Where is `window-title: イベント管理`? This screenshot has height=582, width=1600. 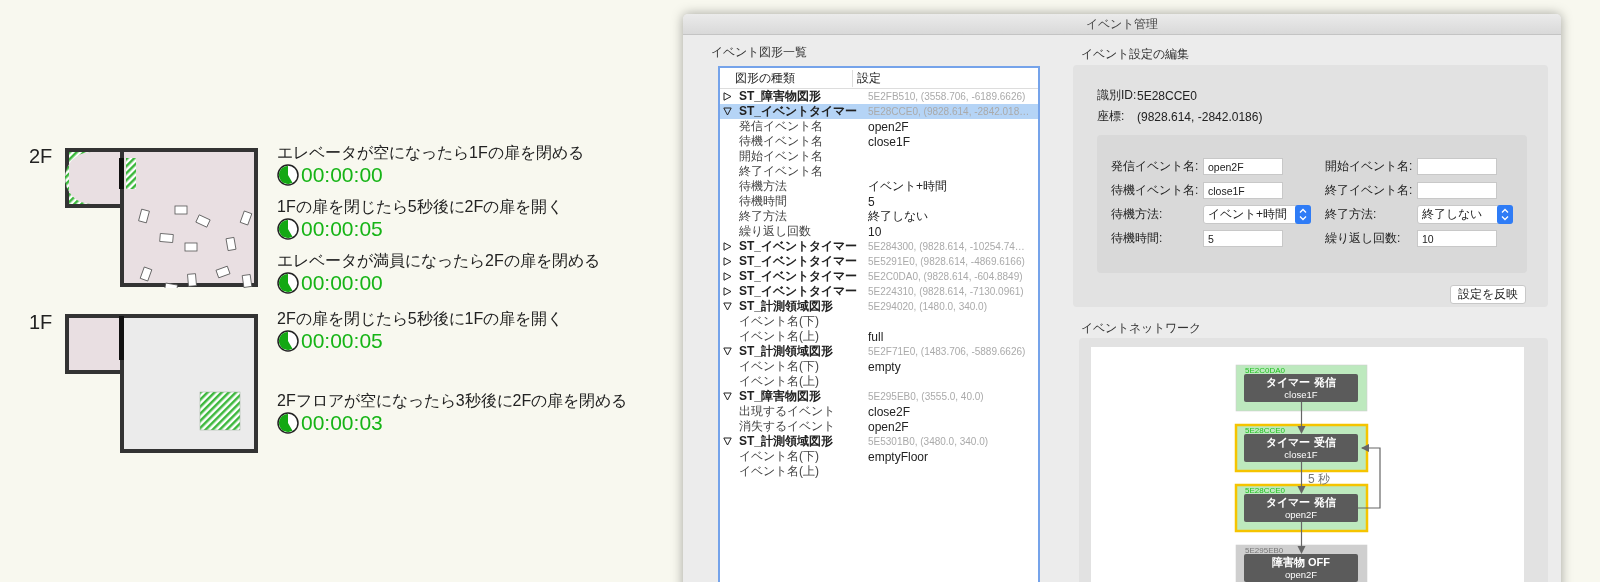
window-title: イベント管理 is located at coordinates (1122, 24).